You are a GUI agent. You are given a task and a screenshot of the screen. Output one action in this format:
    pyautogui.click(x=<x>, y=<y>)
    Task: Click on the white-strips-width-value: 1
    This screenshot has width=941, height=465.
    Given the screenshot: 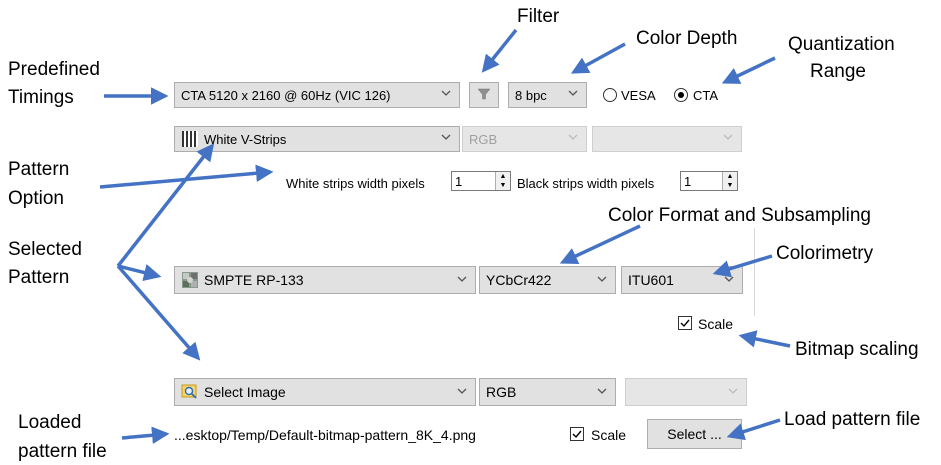 What is the action you would take?
    pyautogui.click(x=459, y=181)
    